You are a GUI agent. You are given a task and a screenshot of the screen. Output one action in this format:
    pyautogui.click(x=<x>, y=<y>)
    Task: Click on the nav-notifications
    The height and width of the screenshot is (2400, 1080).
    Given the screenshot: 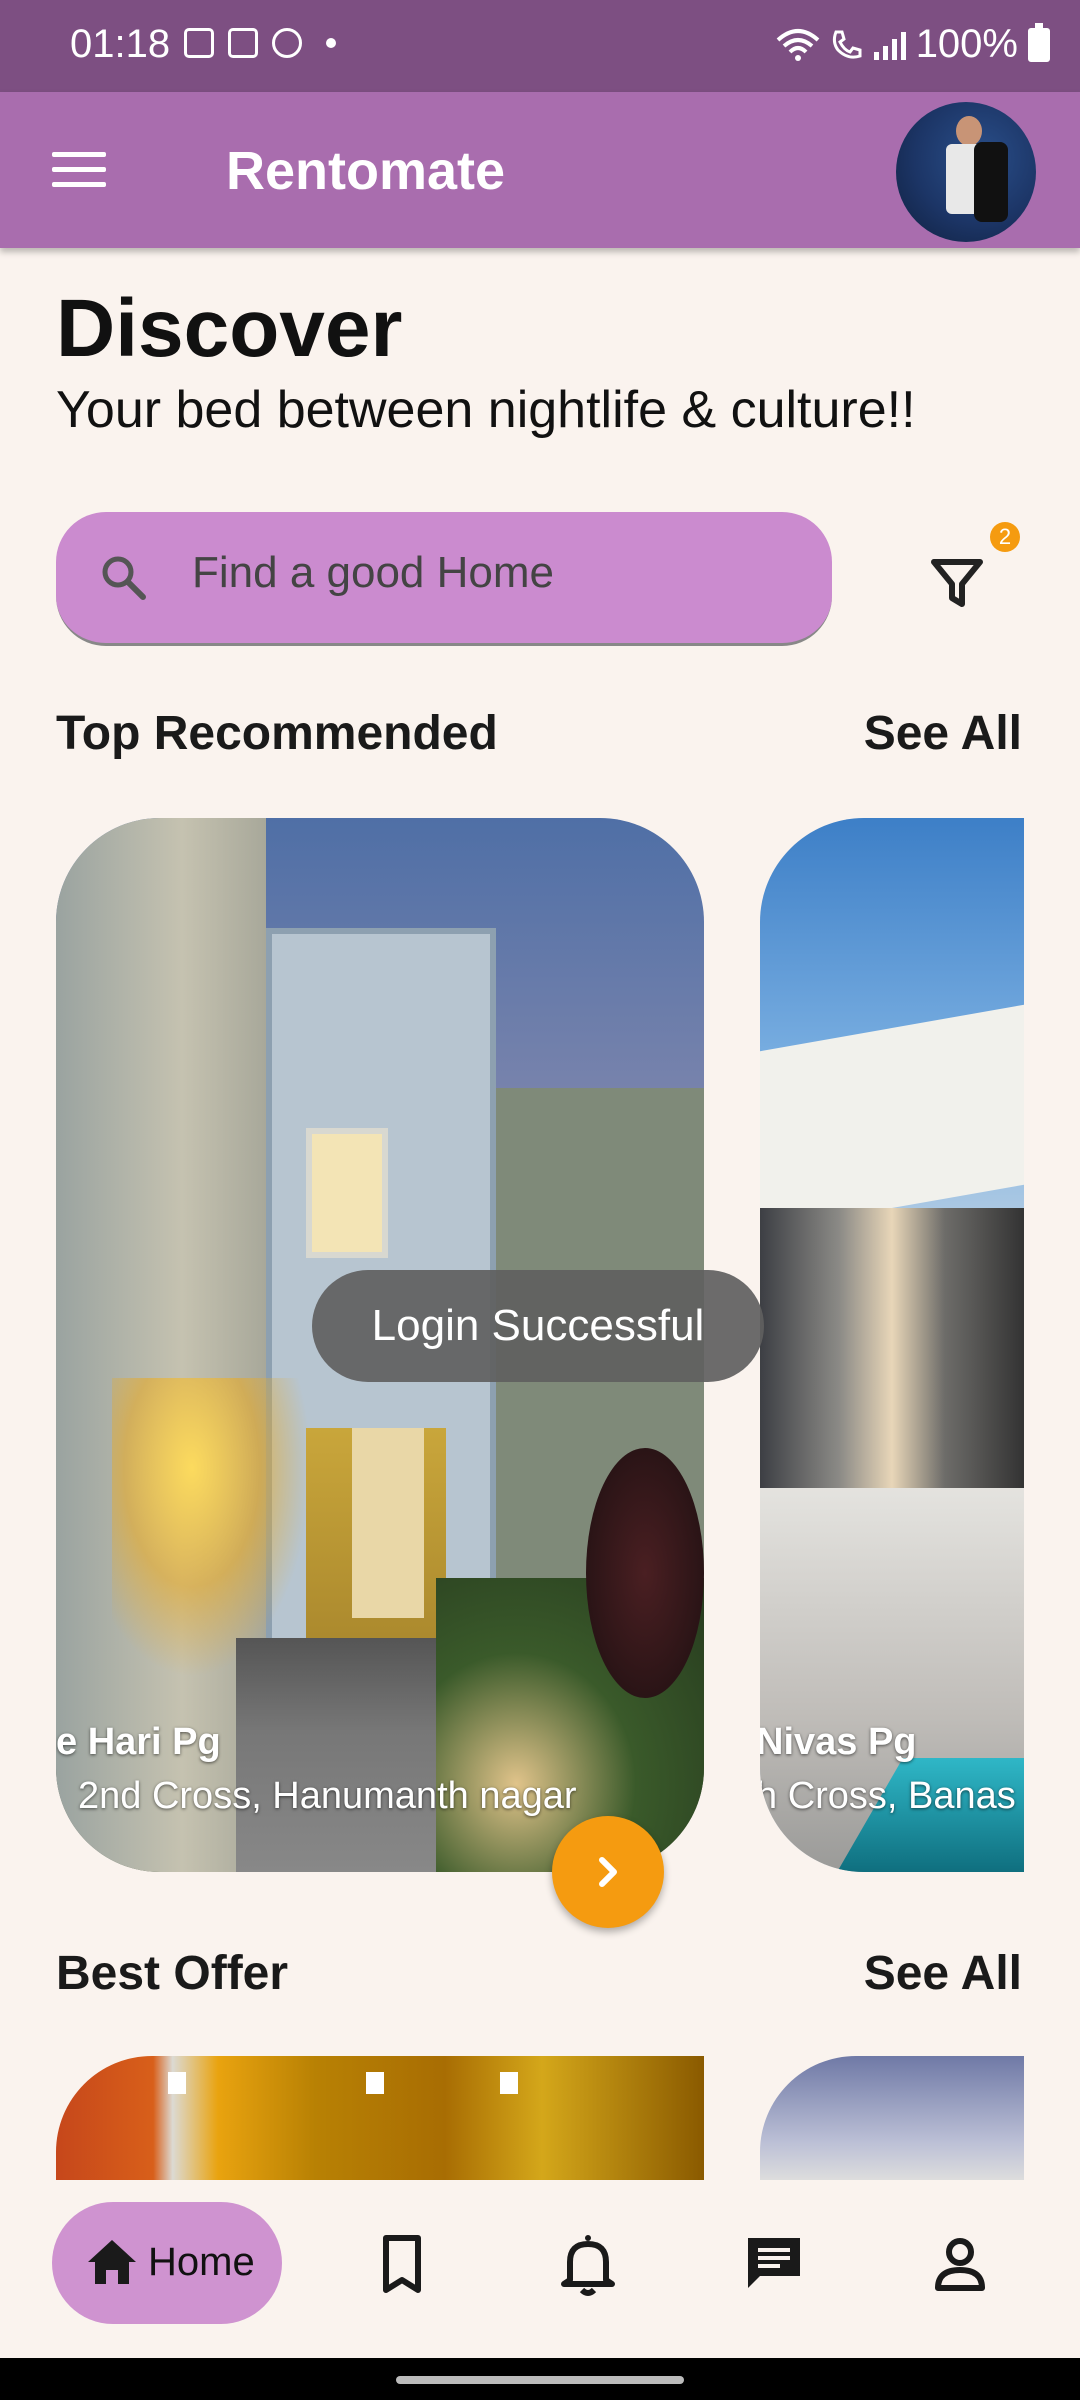 What is the action you would take?
    pyautogui.click(x=588, y=2264)
    